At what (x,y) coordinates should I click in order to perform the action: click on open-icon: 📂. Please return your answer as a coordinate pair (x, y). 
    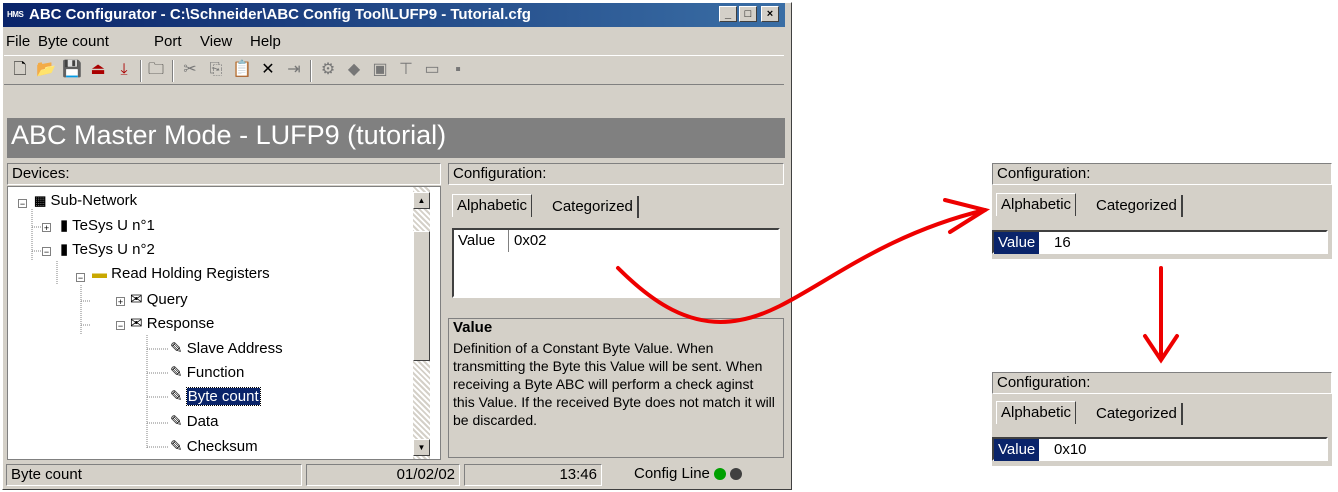
    Looking at the image, I should click on (46, 70).